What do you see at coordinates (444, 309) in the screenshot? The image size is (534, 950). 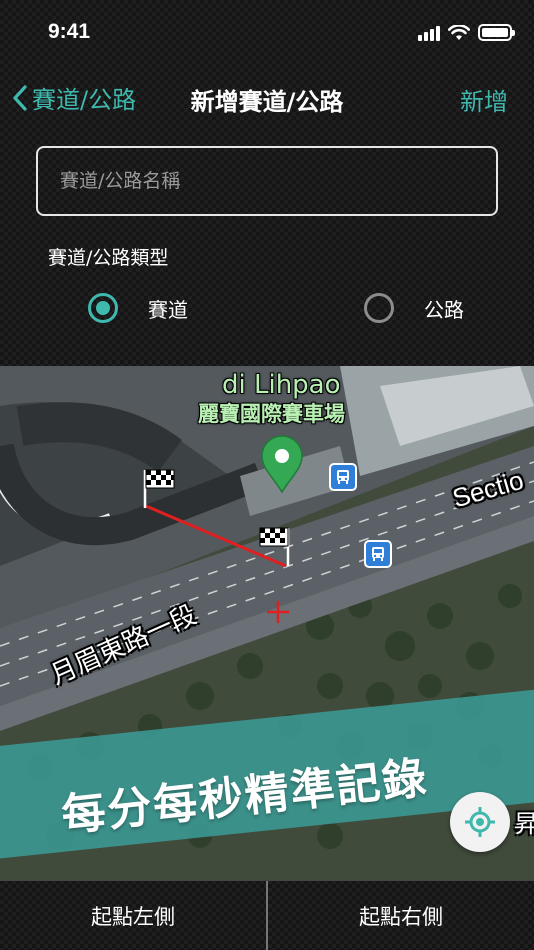 I see `radio-road-label: 公路` at bounding box center [444, 309].